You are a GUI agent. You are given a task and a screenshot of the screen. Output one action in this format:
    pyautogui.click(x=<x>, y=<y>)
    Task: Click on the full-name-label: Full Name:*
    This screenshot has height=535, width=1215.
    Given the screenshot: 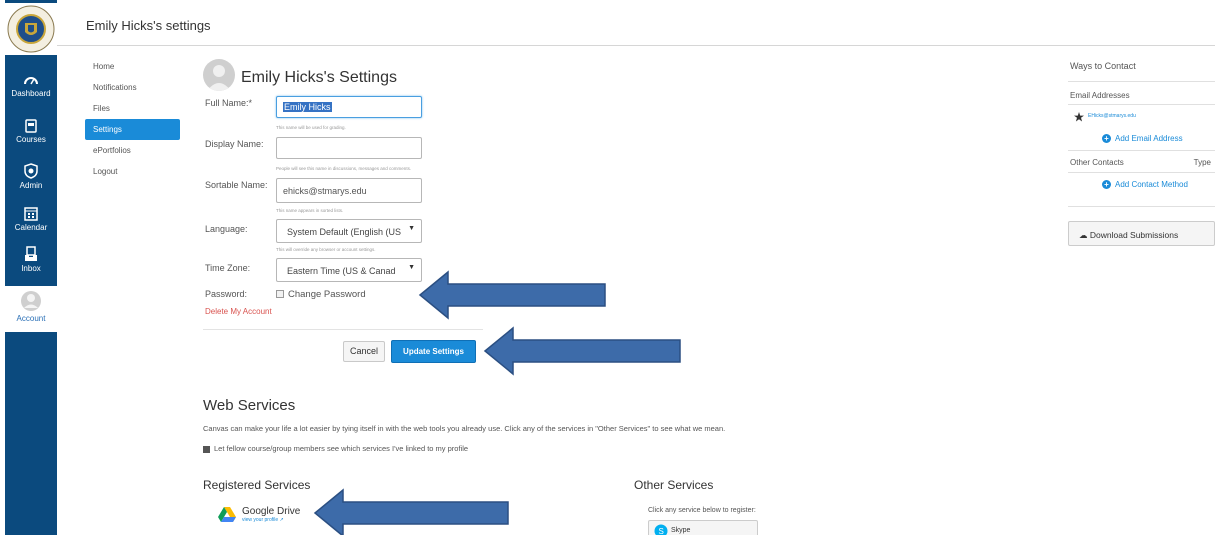 What is the action you would take?
    pyautogui.click(x=229, y=103)
    